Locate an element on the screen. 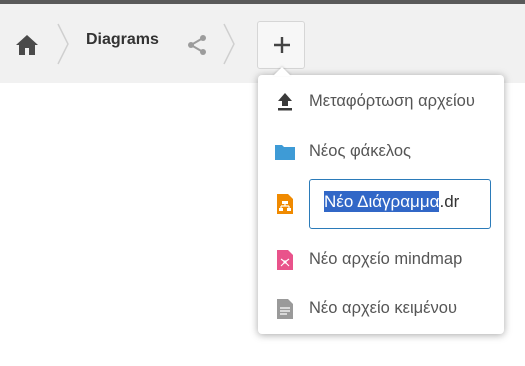 The width and height of the screenshot is (525, 366). menu-pointer-arrow is located at coordinates (282, 71).